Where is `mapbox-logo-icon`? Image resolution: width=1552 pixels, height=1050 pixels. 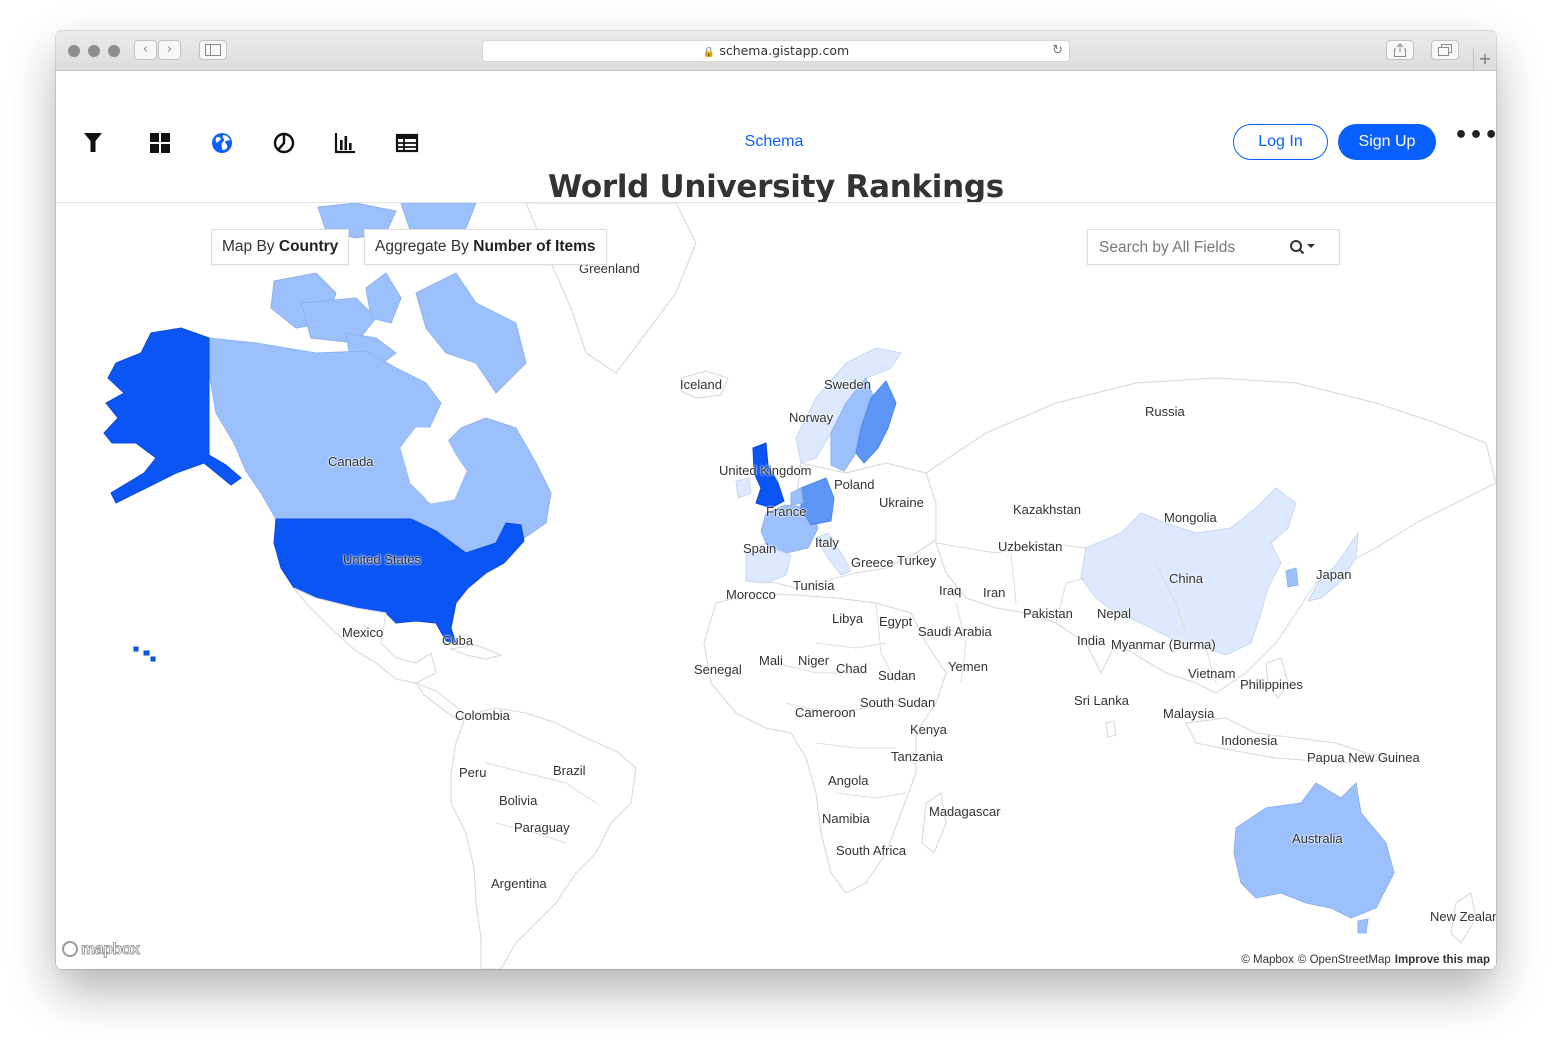
mapbox-logo-icon is located at coordinates (70, 949).